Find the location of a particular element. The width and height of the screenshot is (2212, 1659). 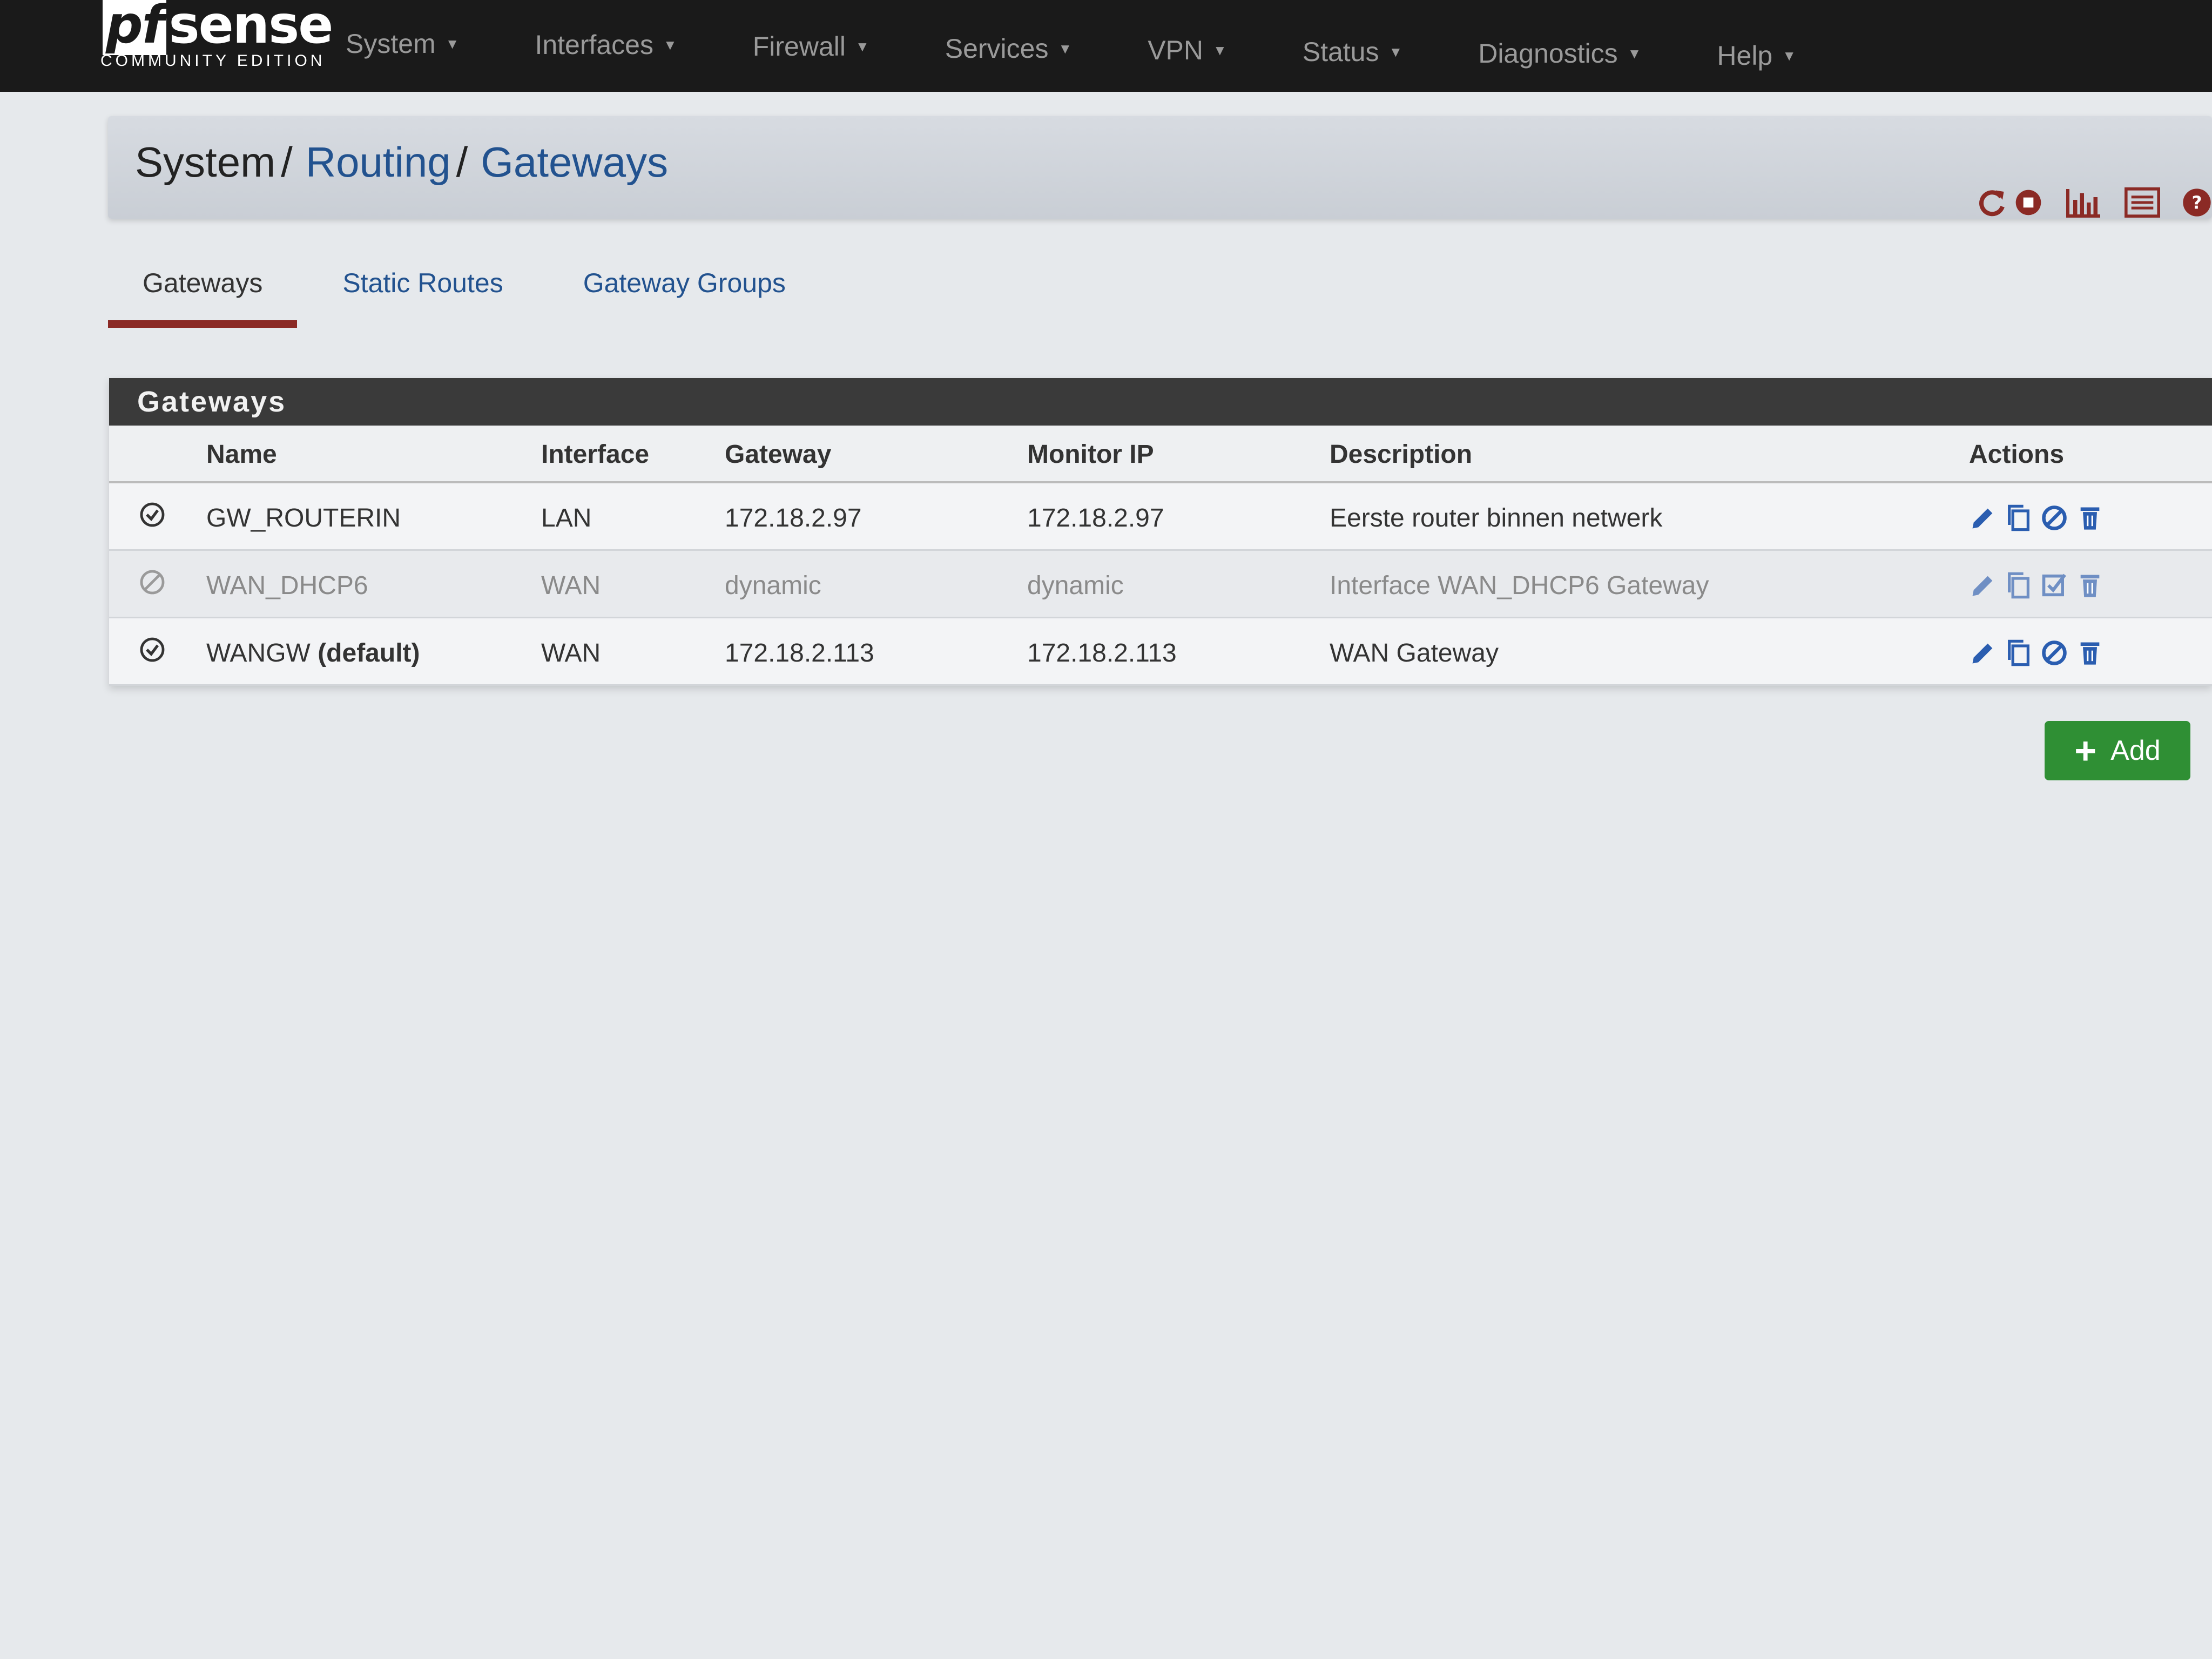

ban-icon is located at coordinates (152, 582).